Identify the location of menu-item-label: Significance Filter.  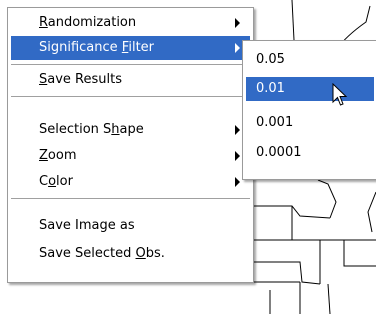
(97, 47).